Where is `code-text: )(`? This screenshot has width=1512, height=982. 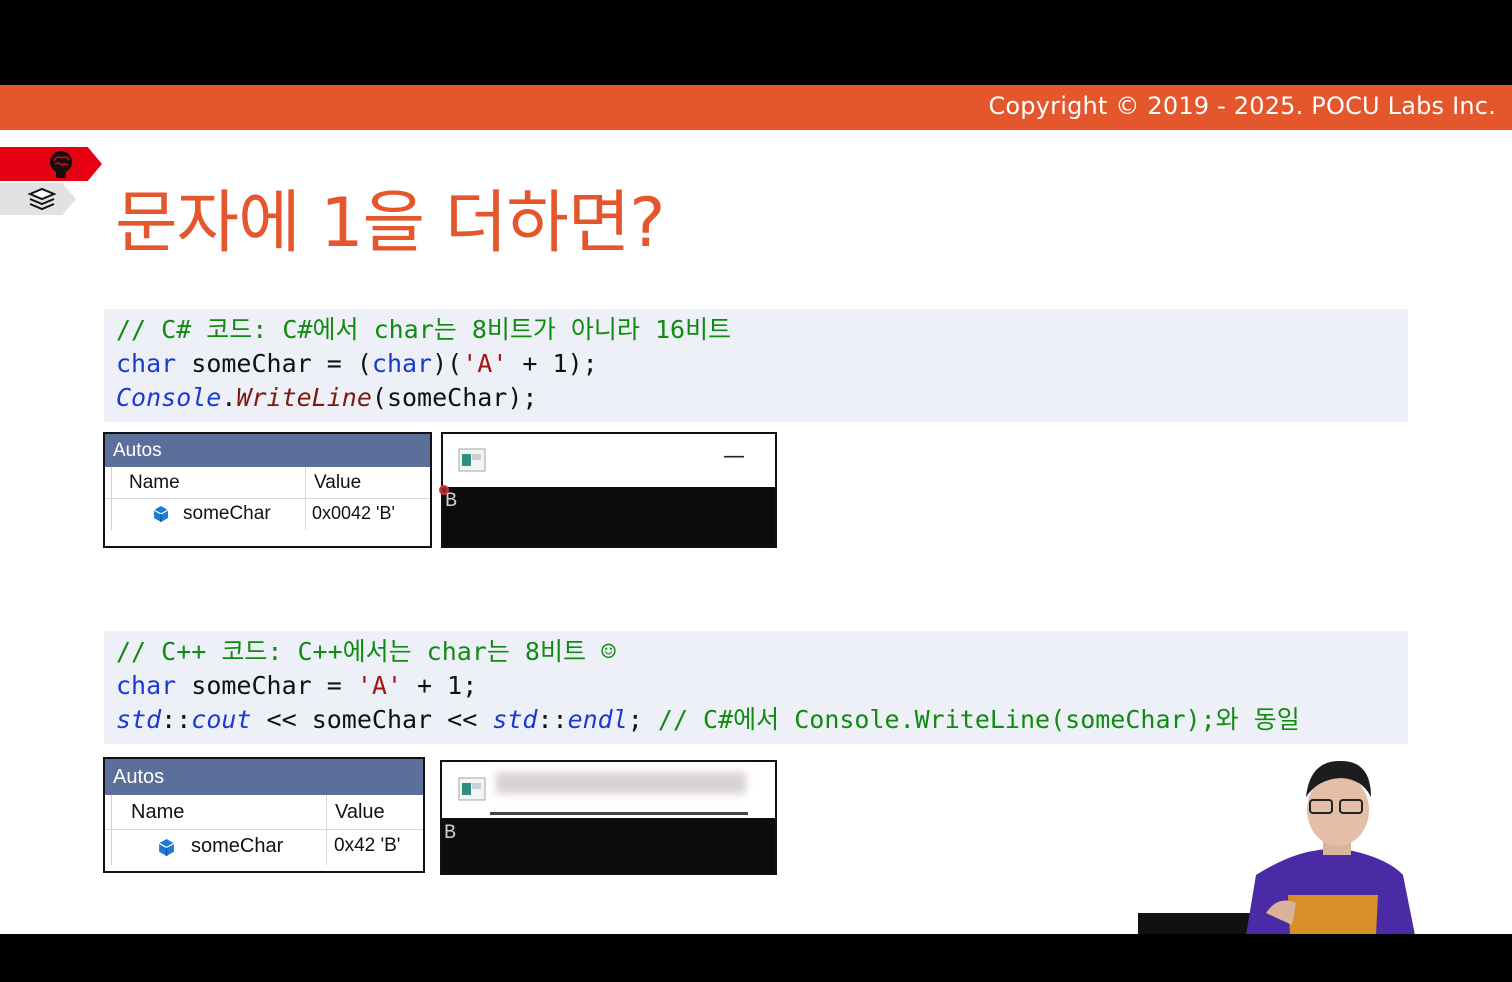
code-text: )( is located at coordinates (447, 363).